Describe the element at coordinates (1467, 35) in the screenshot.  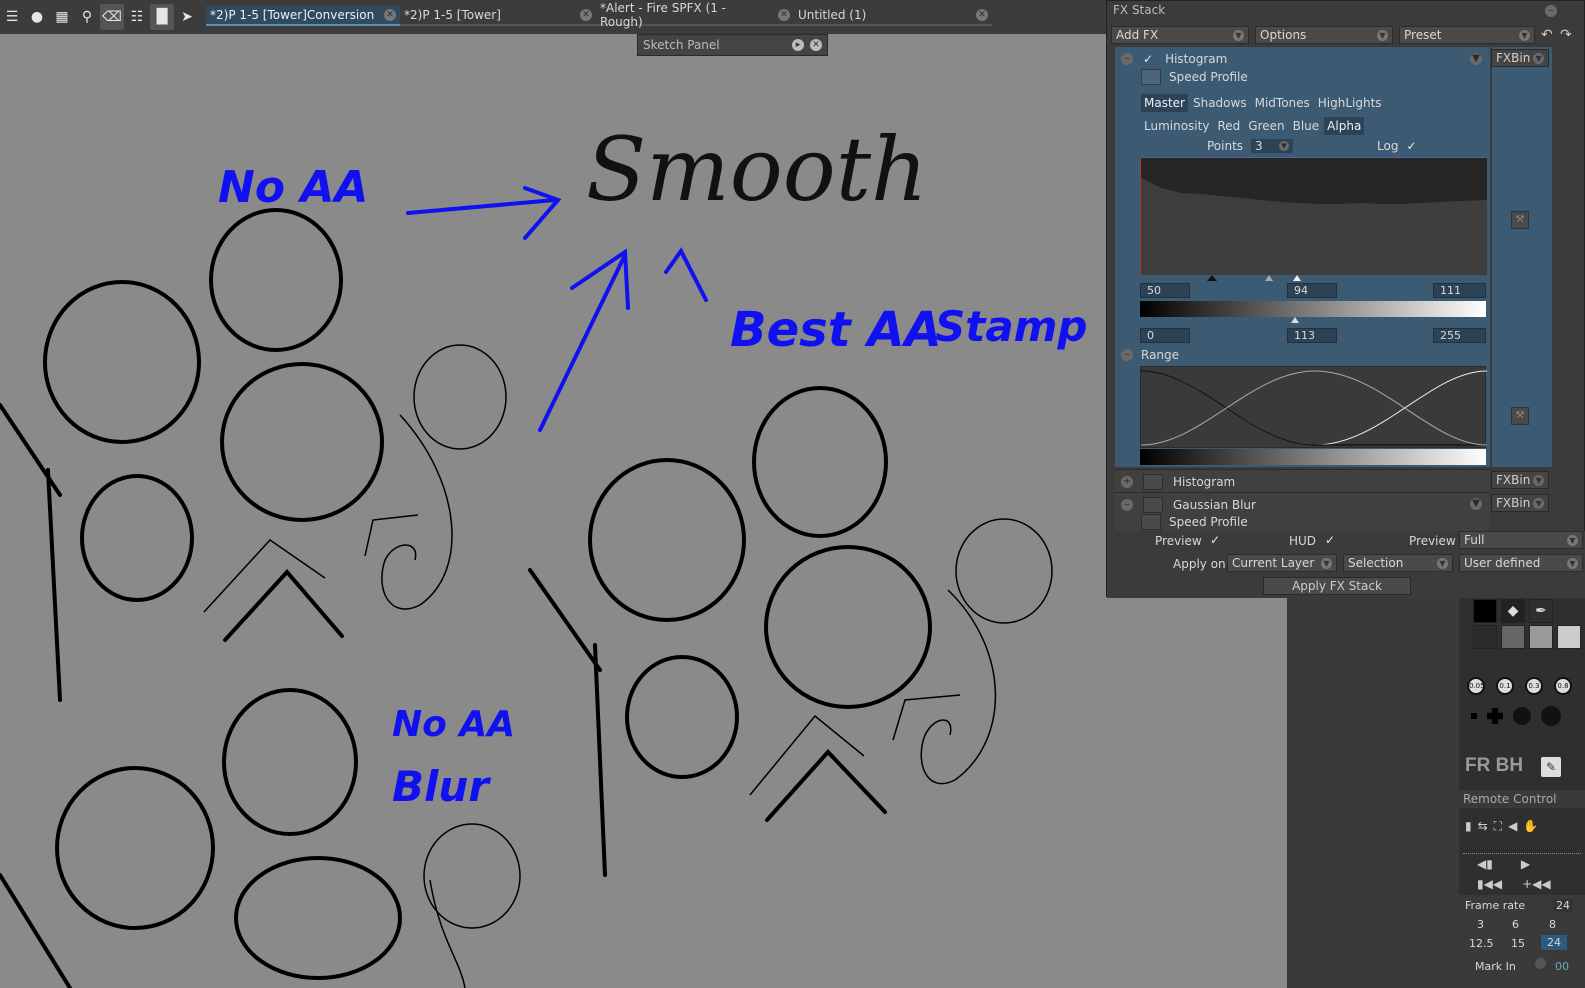
I see `preset-dropdown: Preset ▼` at that location.